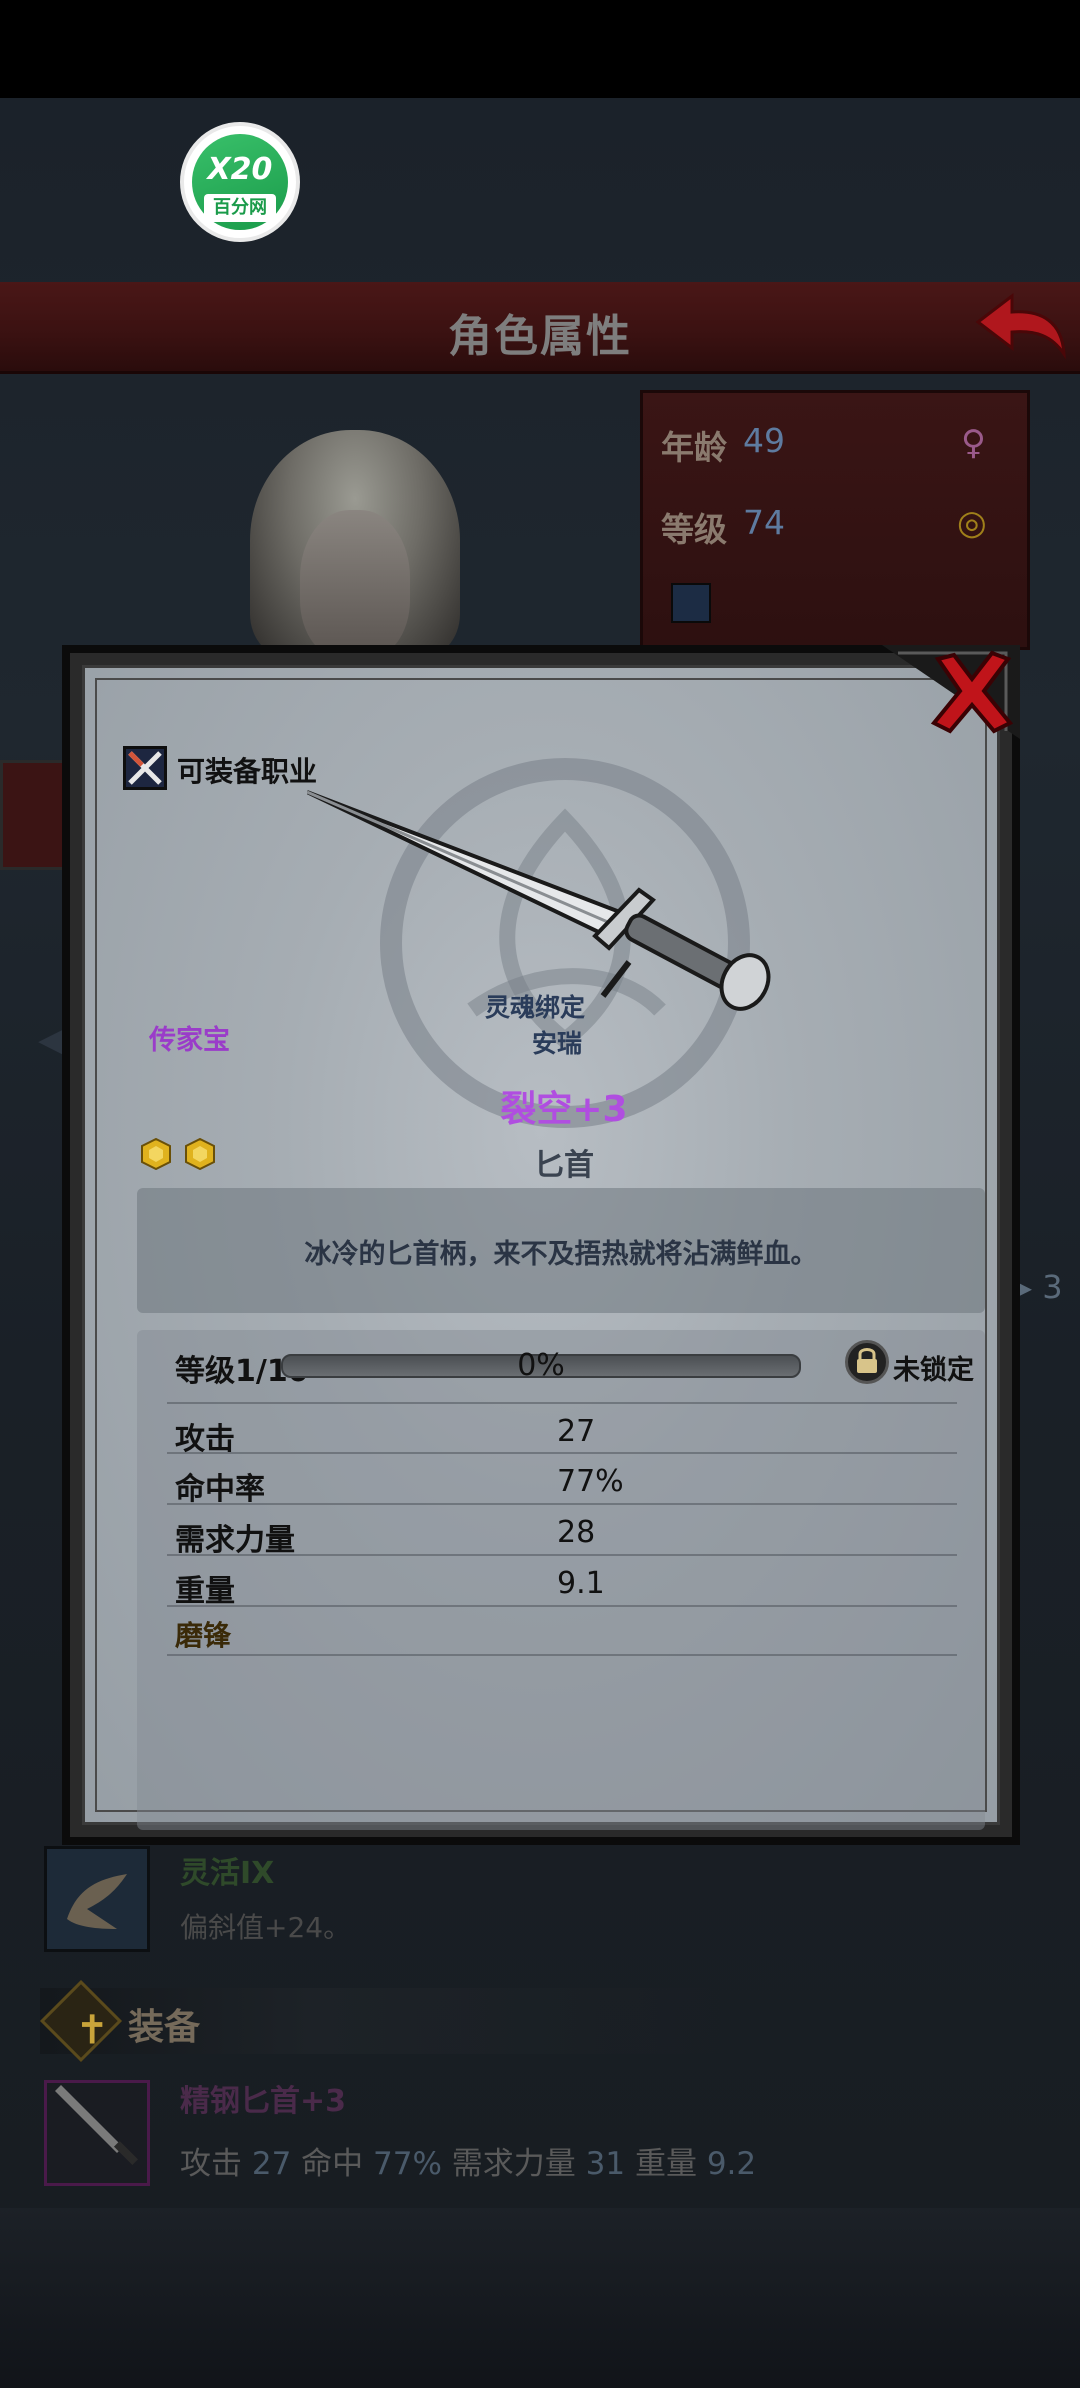 The width and height of the screenshot is (1080, 2388). Describe the element at coordinates (590, 1481) in the screenshot. I see `stat-hit-value: 77%` at that location.